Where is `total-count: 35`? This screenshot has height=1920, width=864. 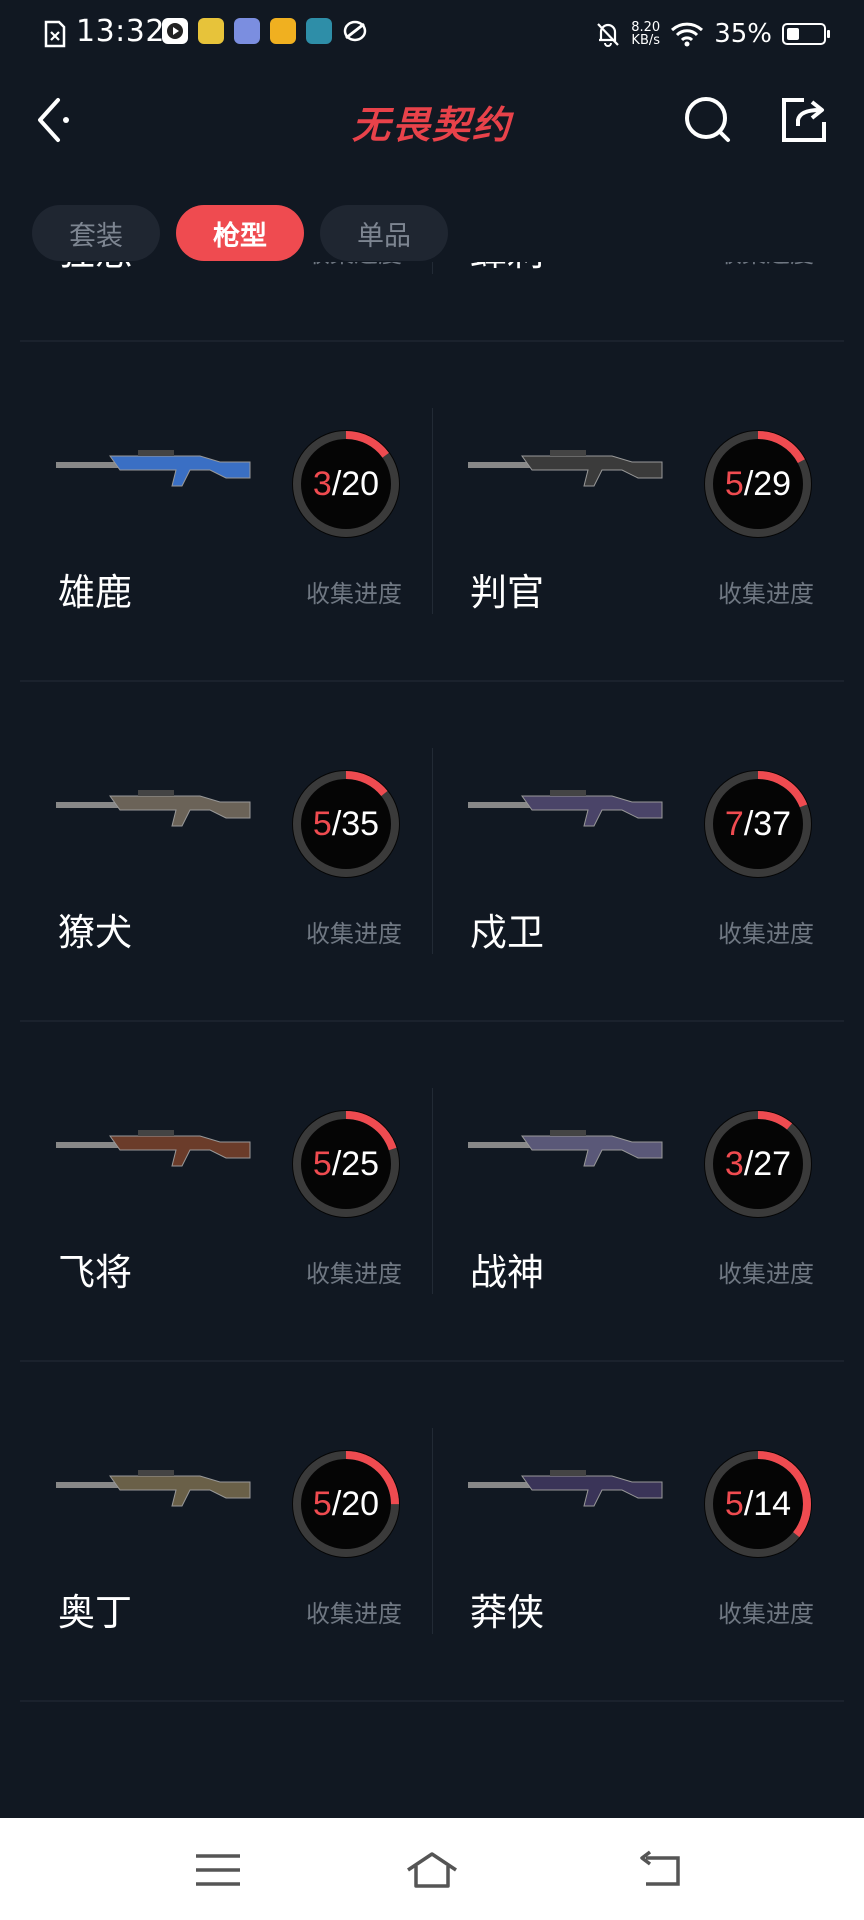
total-count: 35 is located at coordinates (360, 823).